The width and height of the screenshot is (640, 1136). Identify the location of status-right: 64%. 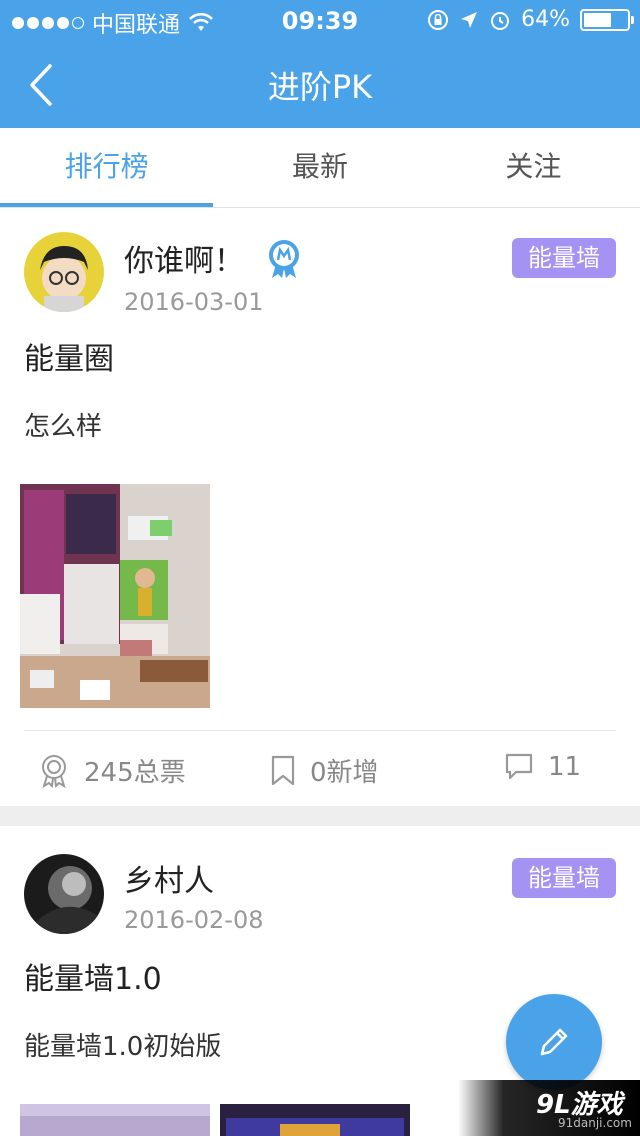
(530, 19).